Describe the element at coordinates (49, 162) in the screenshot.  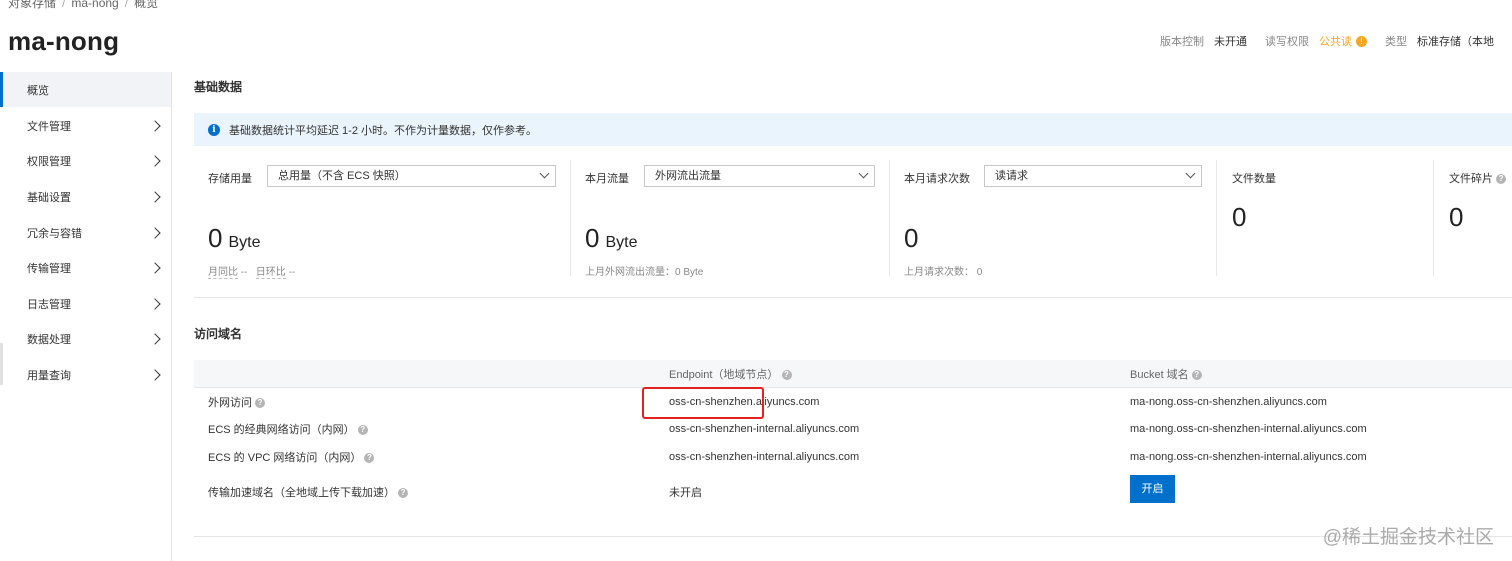
I see `sidebar-item-label: 权限管理` at that location.